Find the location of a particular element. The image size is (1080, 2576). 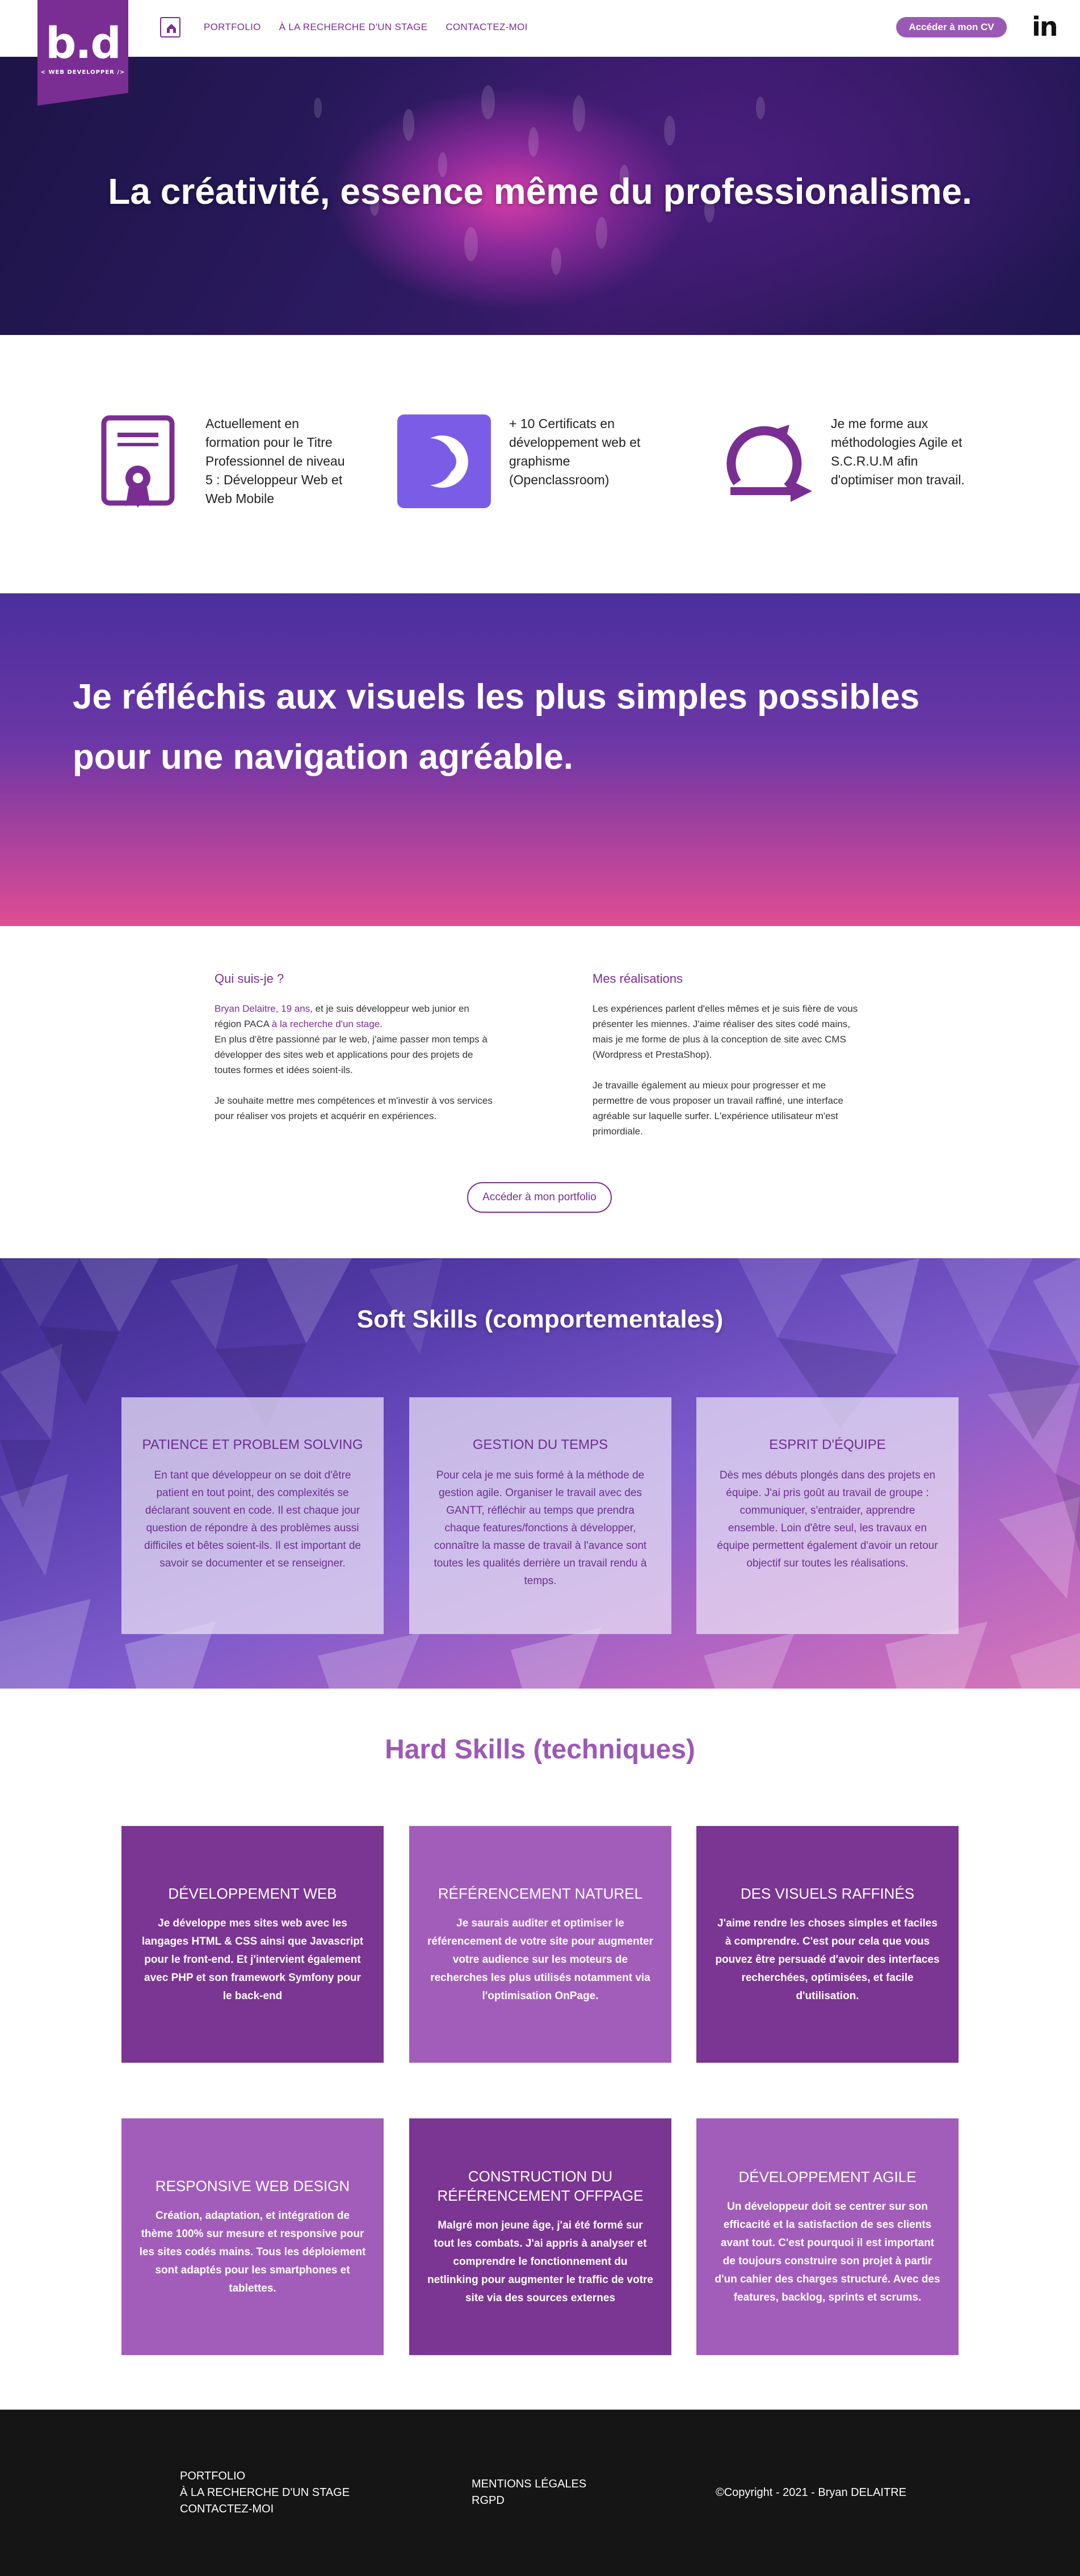

footer-copyright: ©Copyright - 2021 - Bryan DELAITRE is located at coordinates (811, 2492).